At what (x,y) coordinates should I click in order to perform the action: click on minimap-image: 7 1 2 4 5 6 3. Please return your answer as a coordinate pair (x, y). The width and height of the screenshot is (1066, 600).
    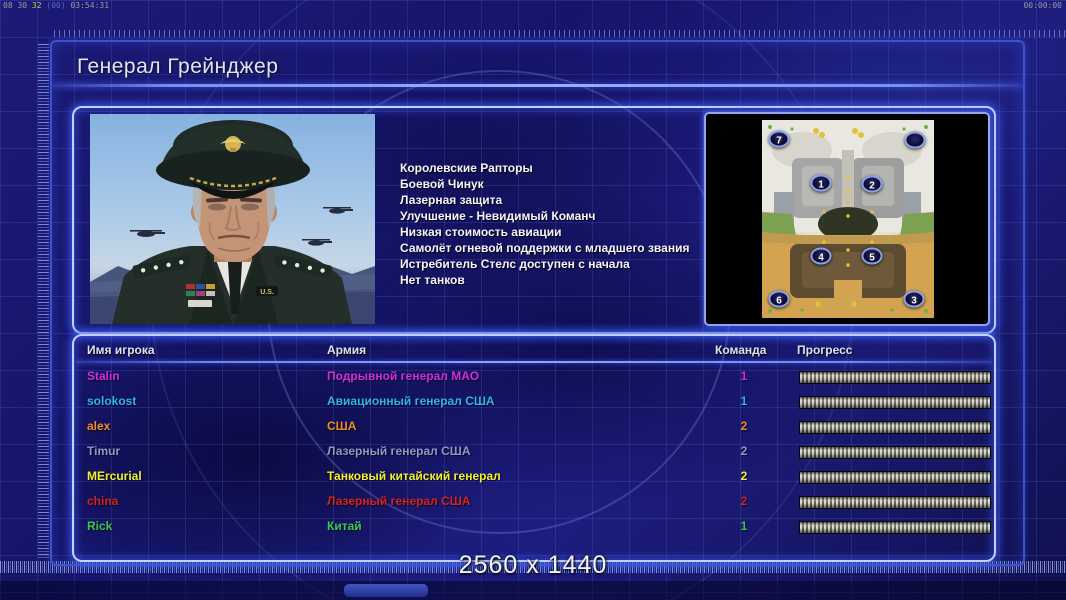
    Looking at the image, I should click on (848, 219).